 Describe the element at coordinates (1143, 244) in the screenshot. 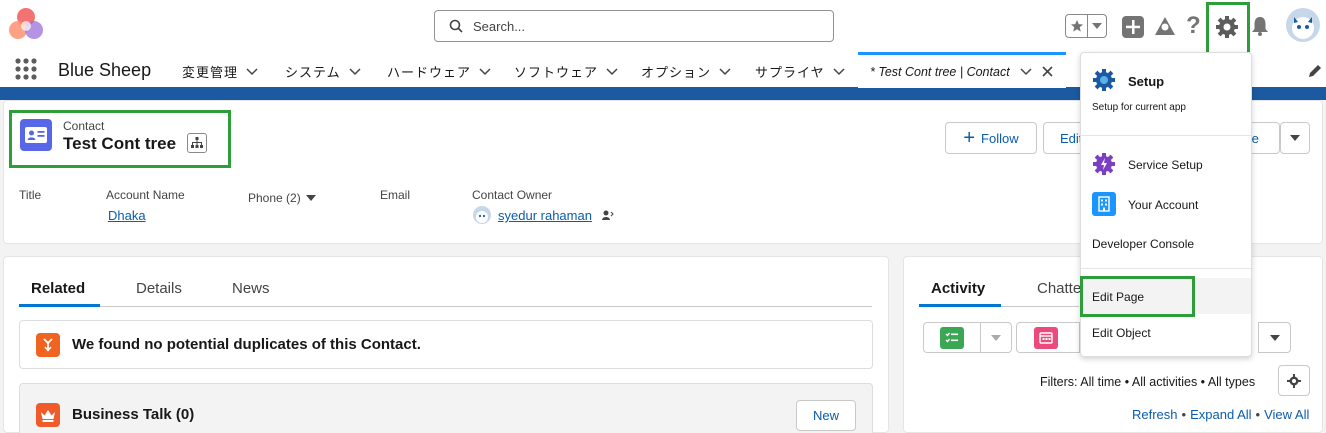

I see `menu-developer-console: Developer Console` at that location.